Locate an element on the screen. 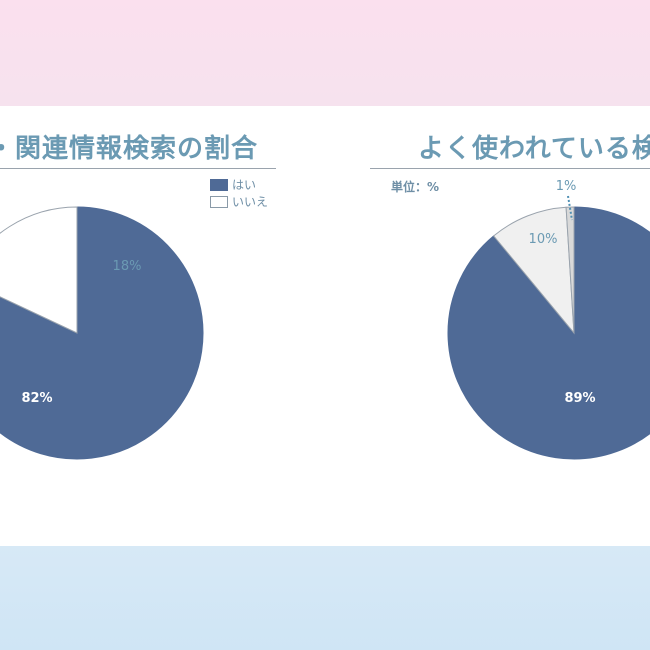 The width and height of the screenshot is (650, 650). pie-value-label-2: 1% is located at coordinates (566, 186).